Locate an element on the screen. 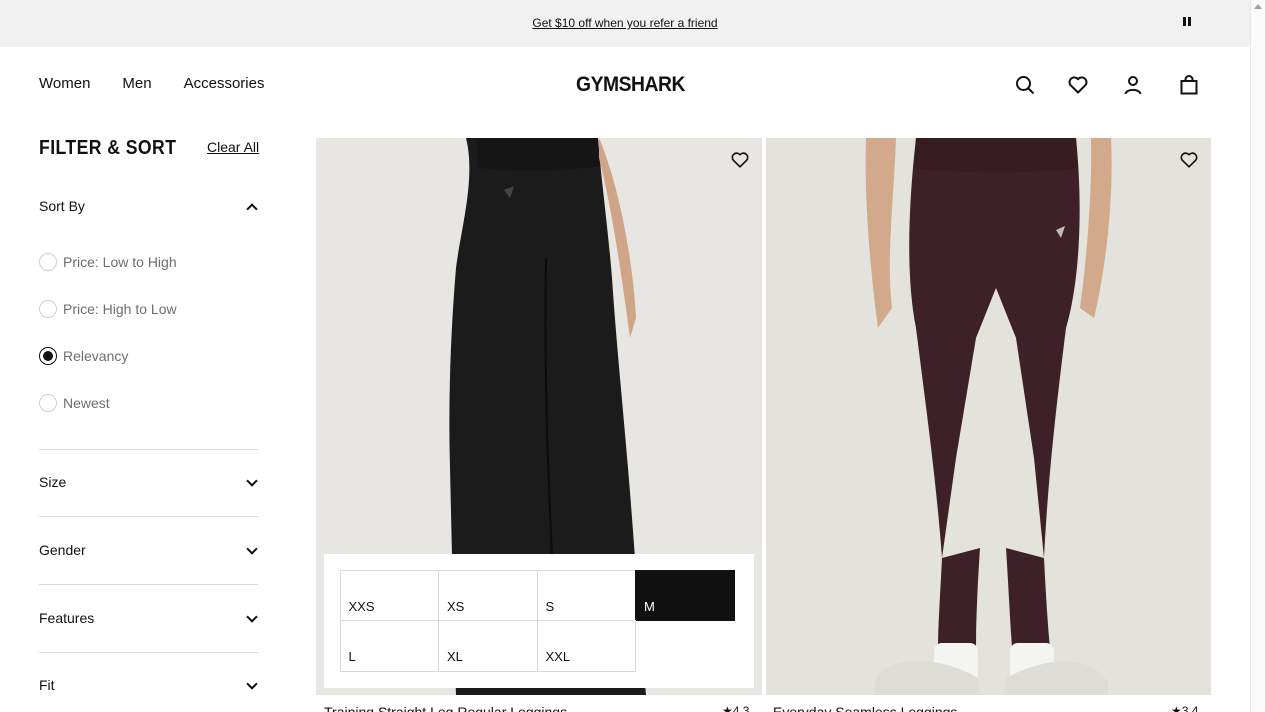 The image size is (1265, 712). announcement-bar: Get $10 off when you refer a friend is located at coordinates (625, 23).